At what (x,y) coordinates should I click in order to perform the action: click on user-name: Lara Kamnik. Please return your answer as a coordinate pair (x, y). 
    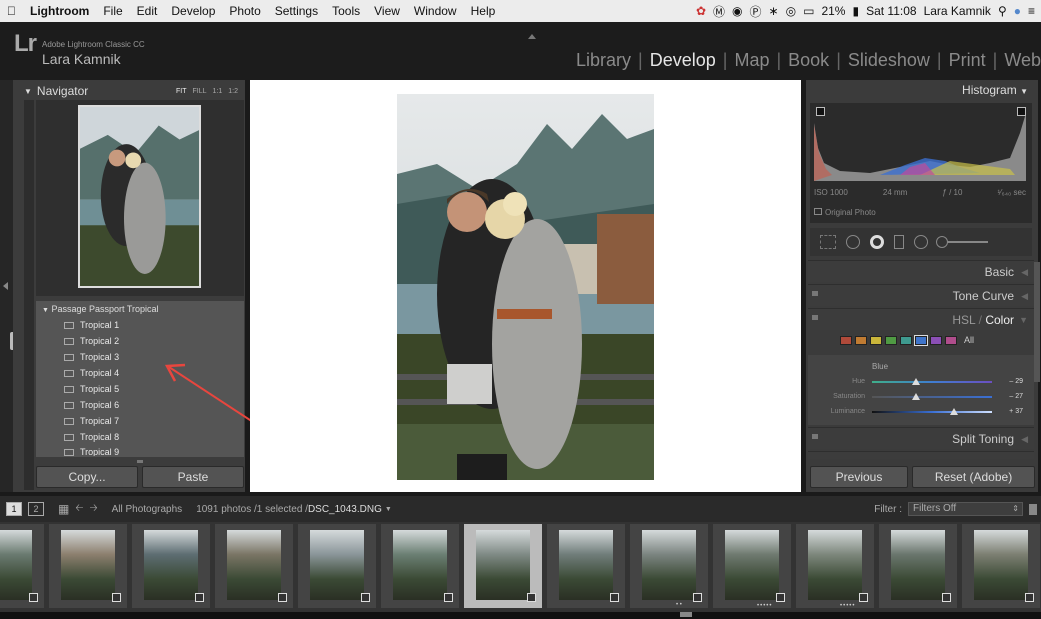
    Looking at the image, I should click on (957, 11).